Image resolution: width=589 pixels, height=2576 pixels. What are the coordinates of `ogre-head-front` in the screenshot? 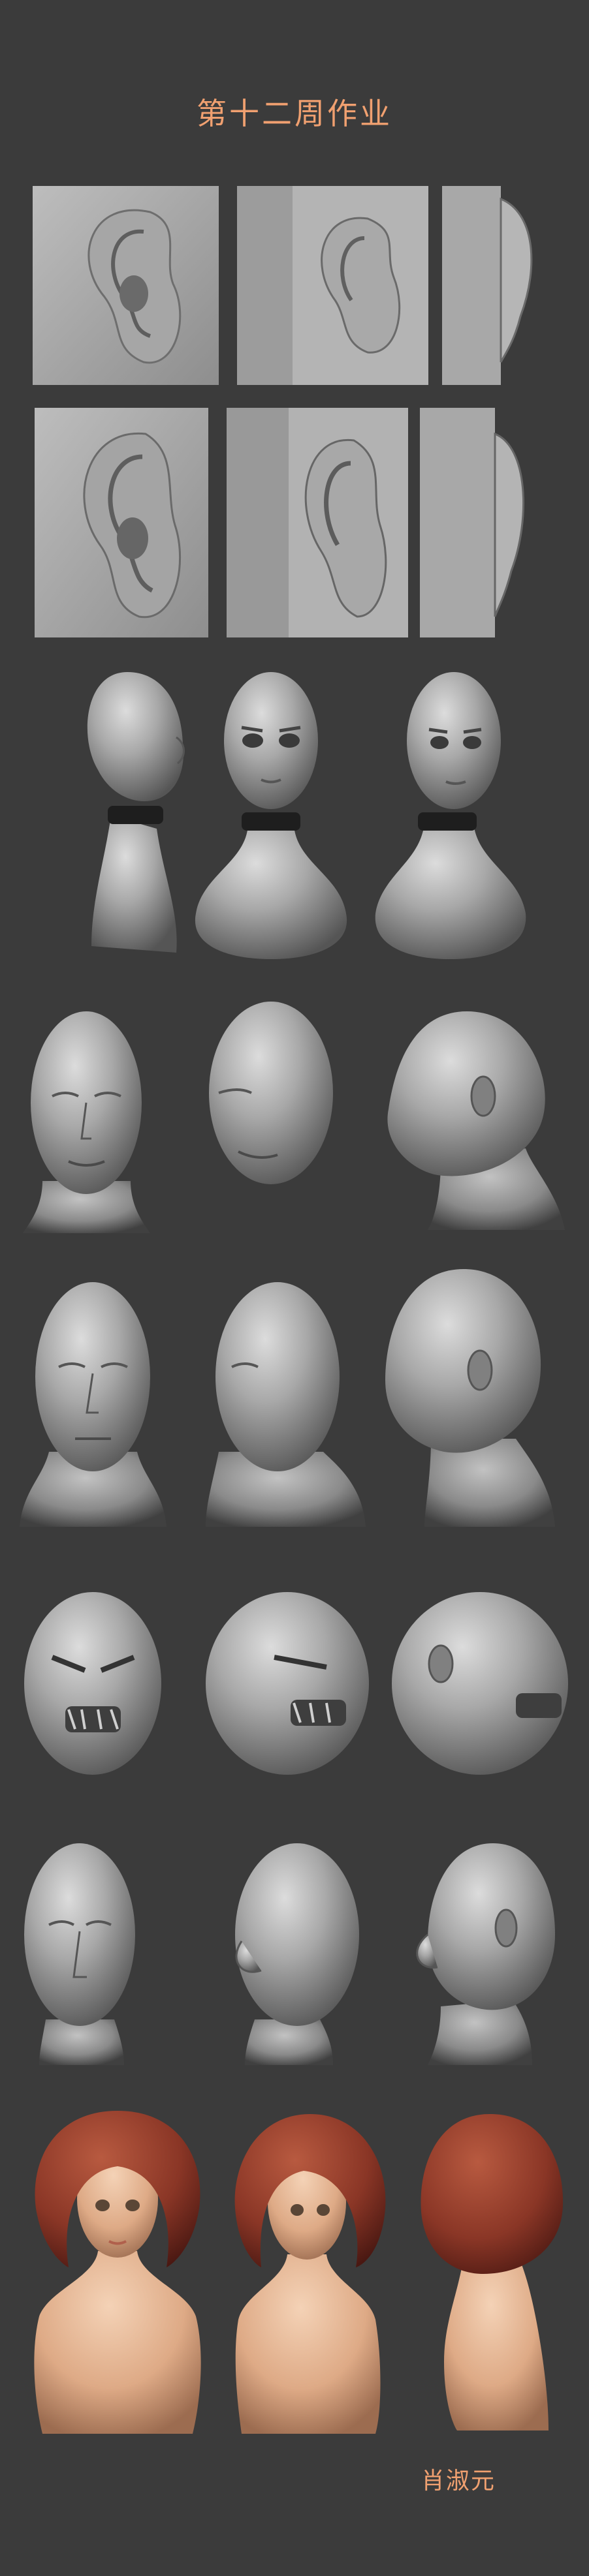 It's located at (93, 1682).